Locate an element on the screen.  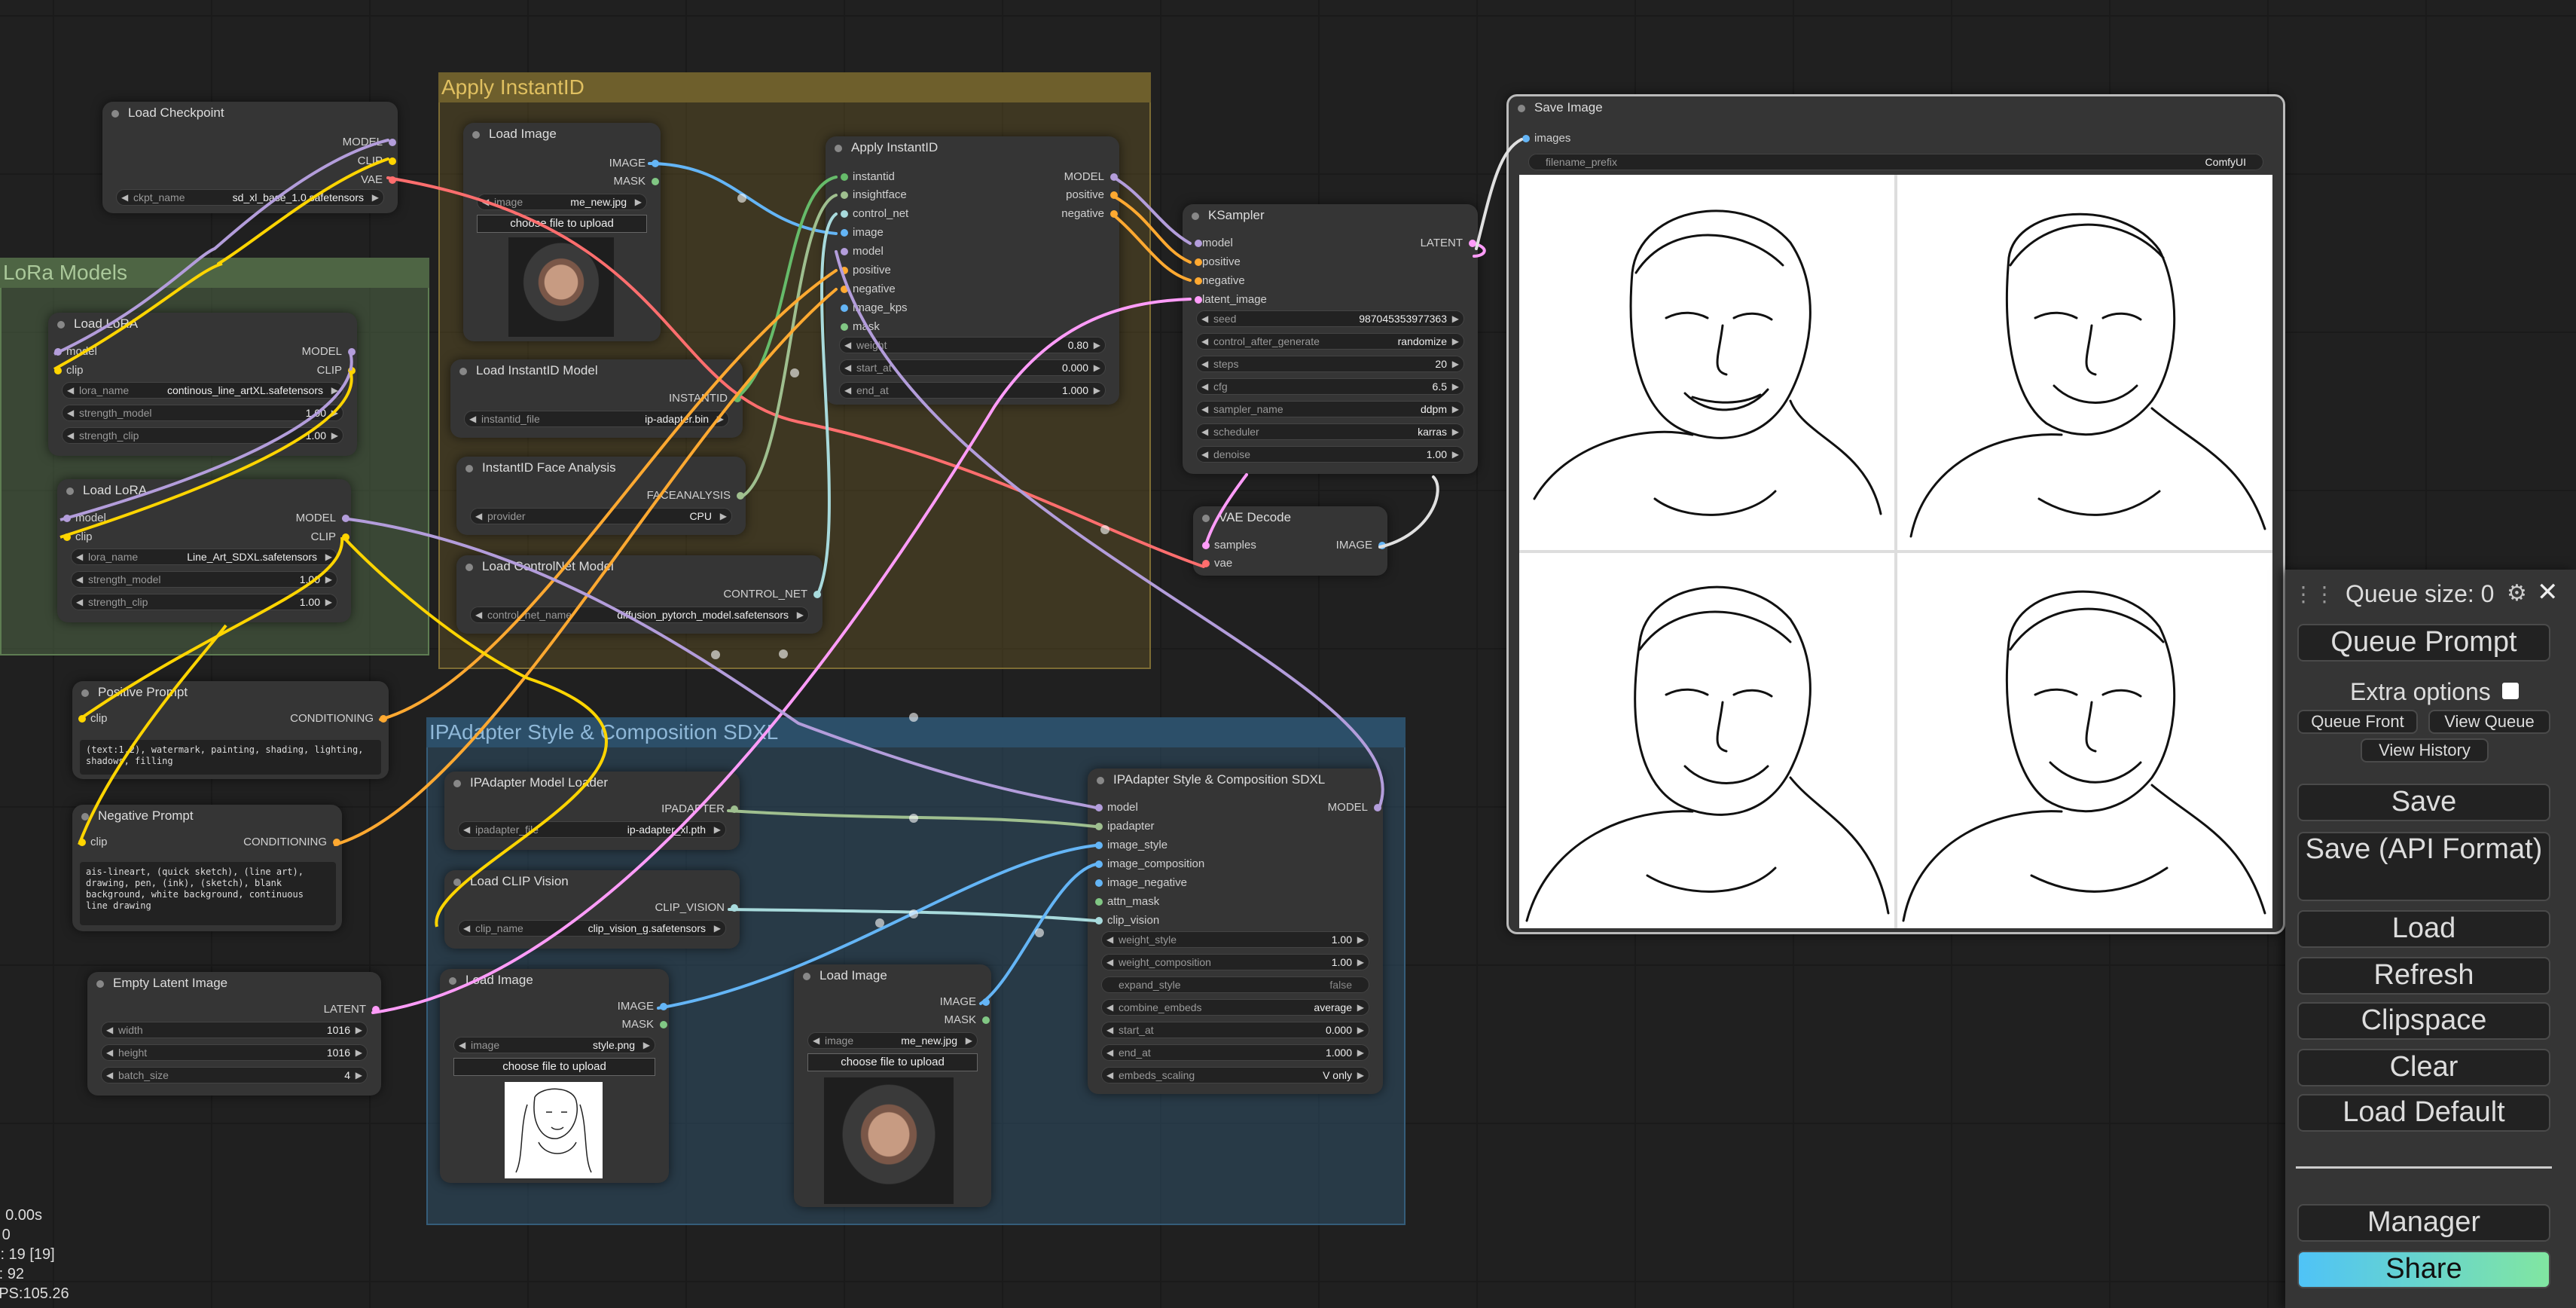
output-control-net: CONTROL_NET is located at coordinates (772, 594).